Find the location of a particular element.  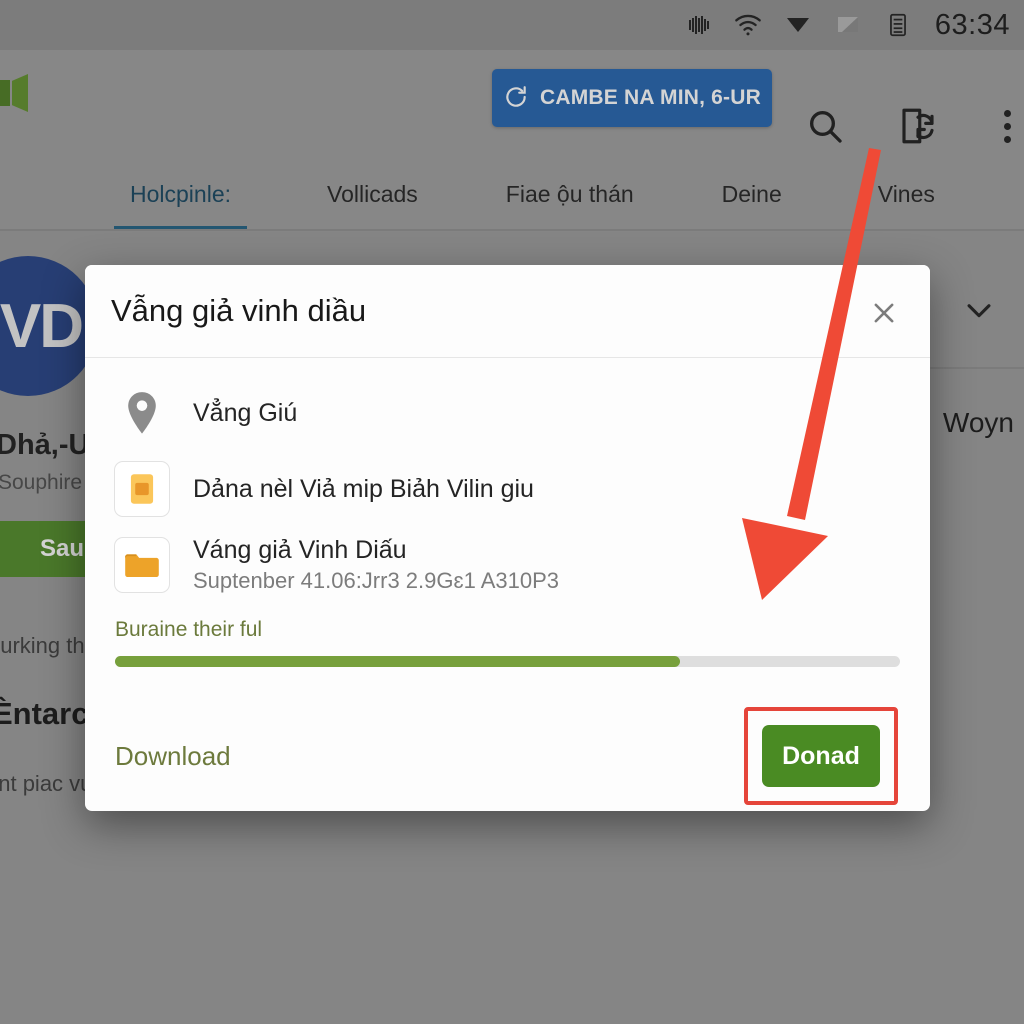

tab-holcpinle: Holcpinle: is located at coordinates (180, 194).